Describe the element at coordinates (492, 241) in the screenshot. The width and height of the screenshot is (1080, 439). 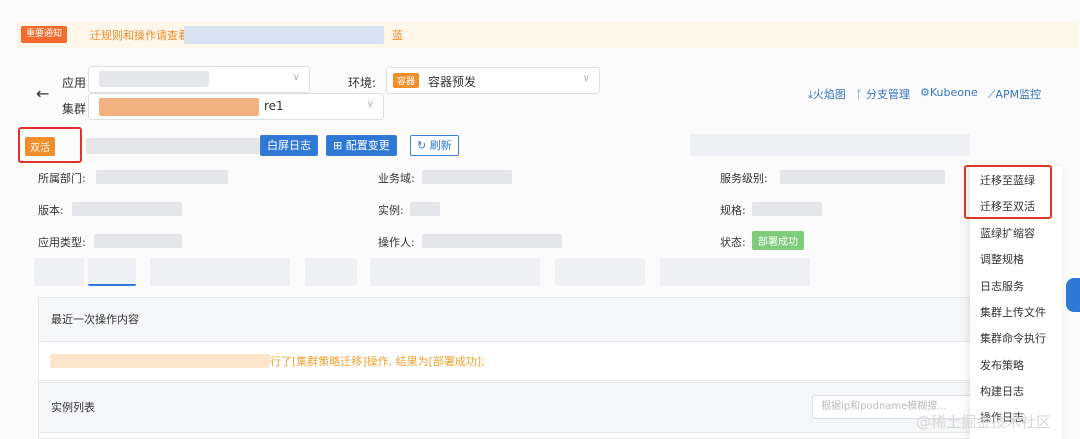
I see `redacted-operator` at that location.